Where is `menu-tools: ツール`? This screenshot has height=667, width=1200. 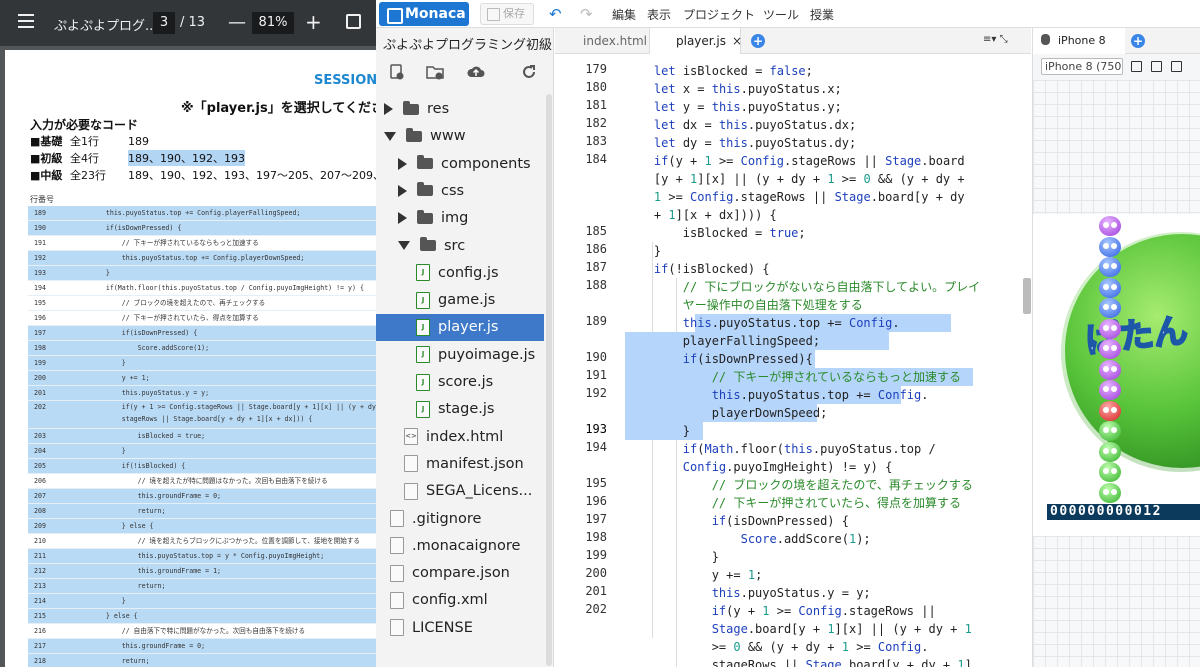 menu-tools: ツール is located at coordinates (781, 14).